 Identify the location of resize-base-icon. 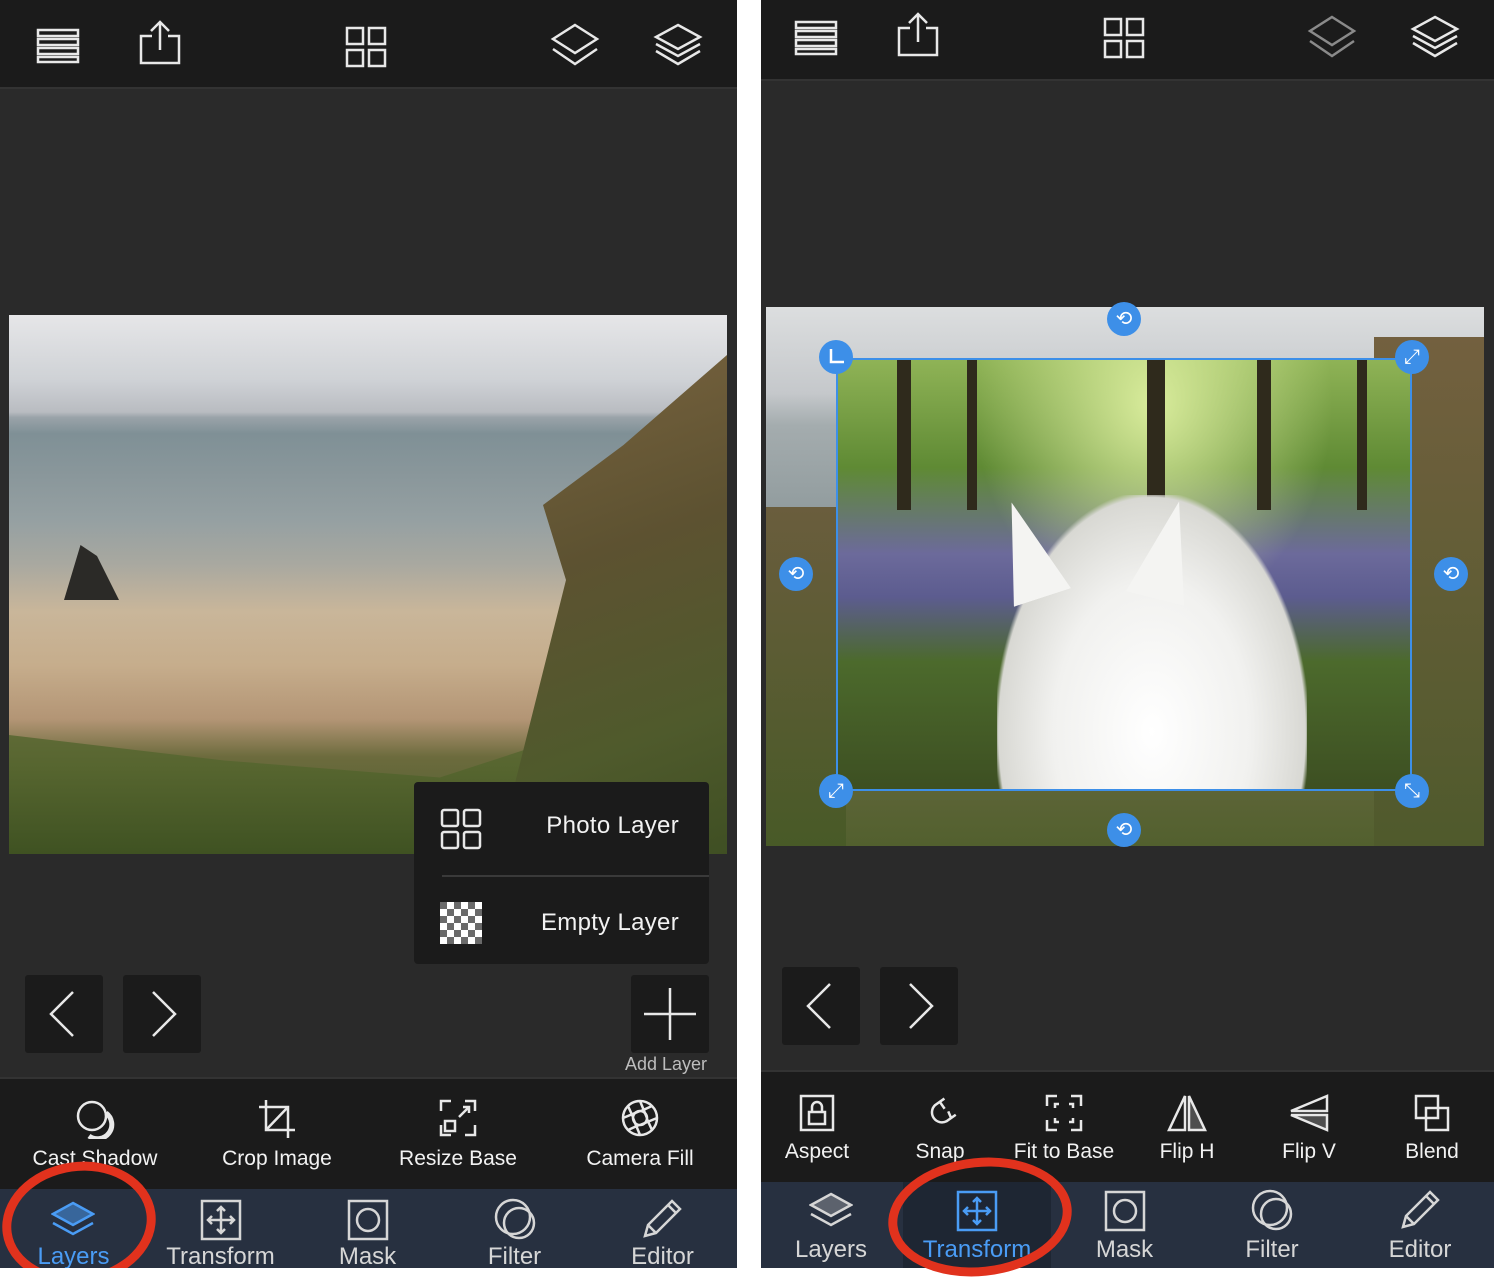
(458, 1118).